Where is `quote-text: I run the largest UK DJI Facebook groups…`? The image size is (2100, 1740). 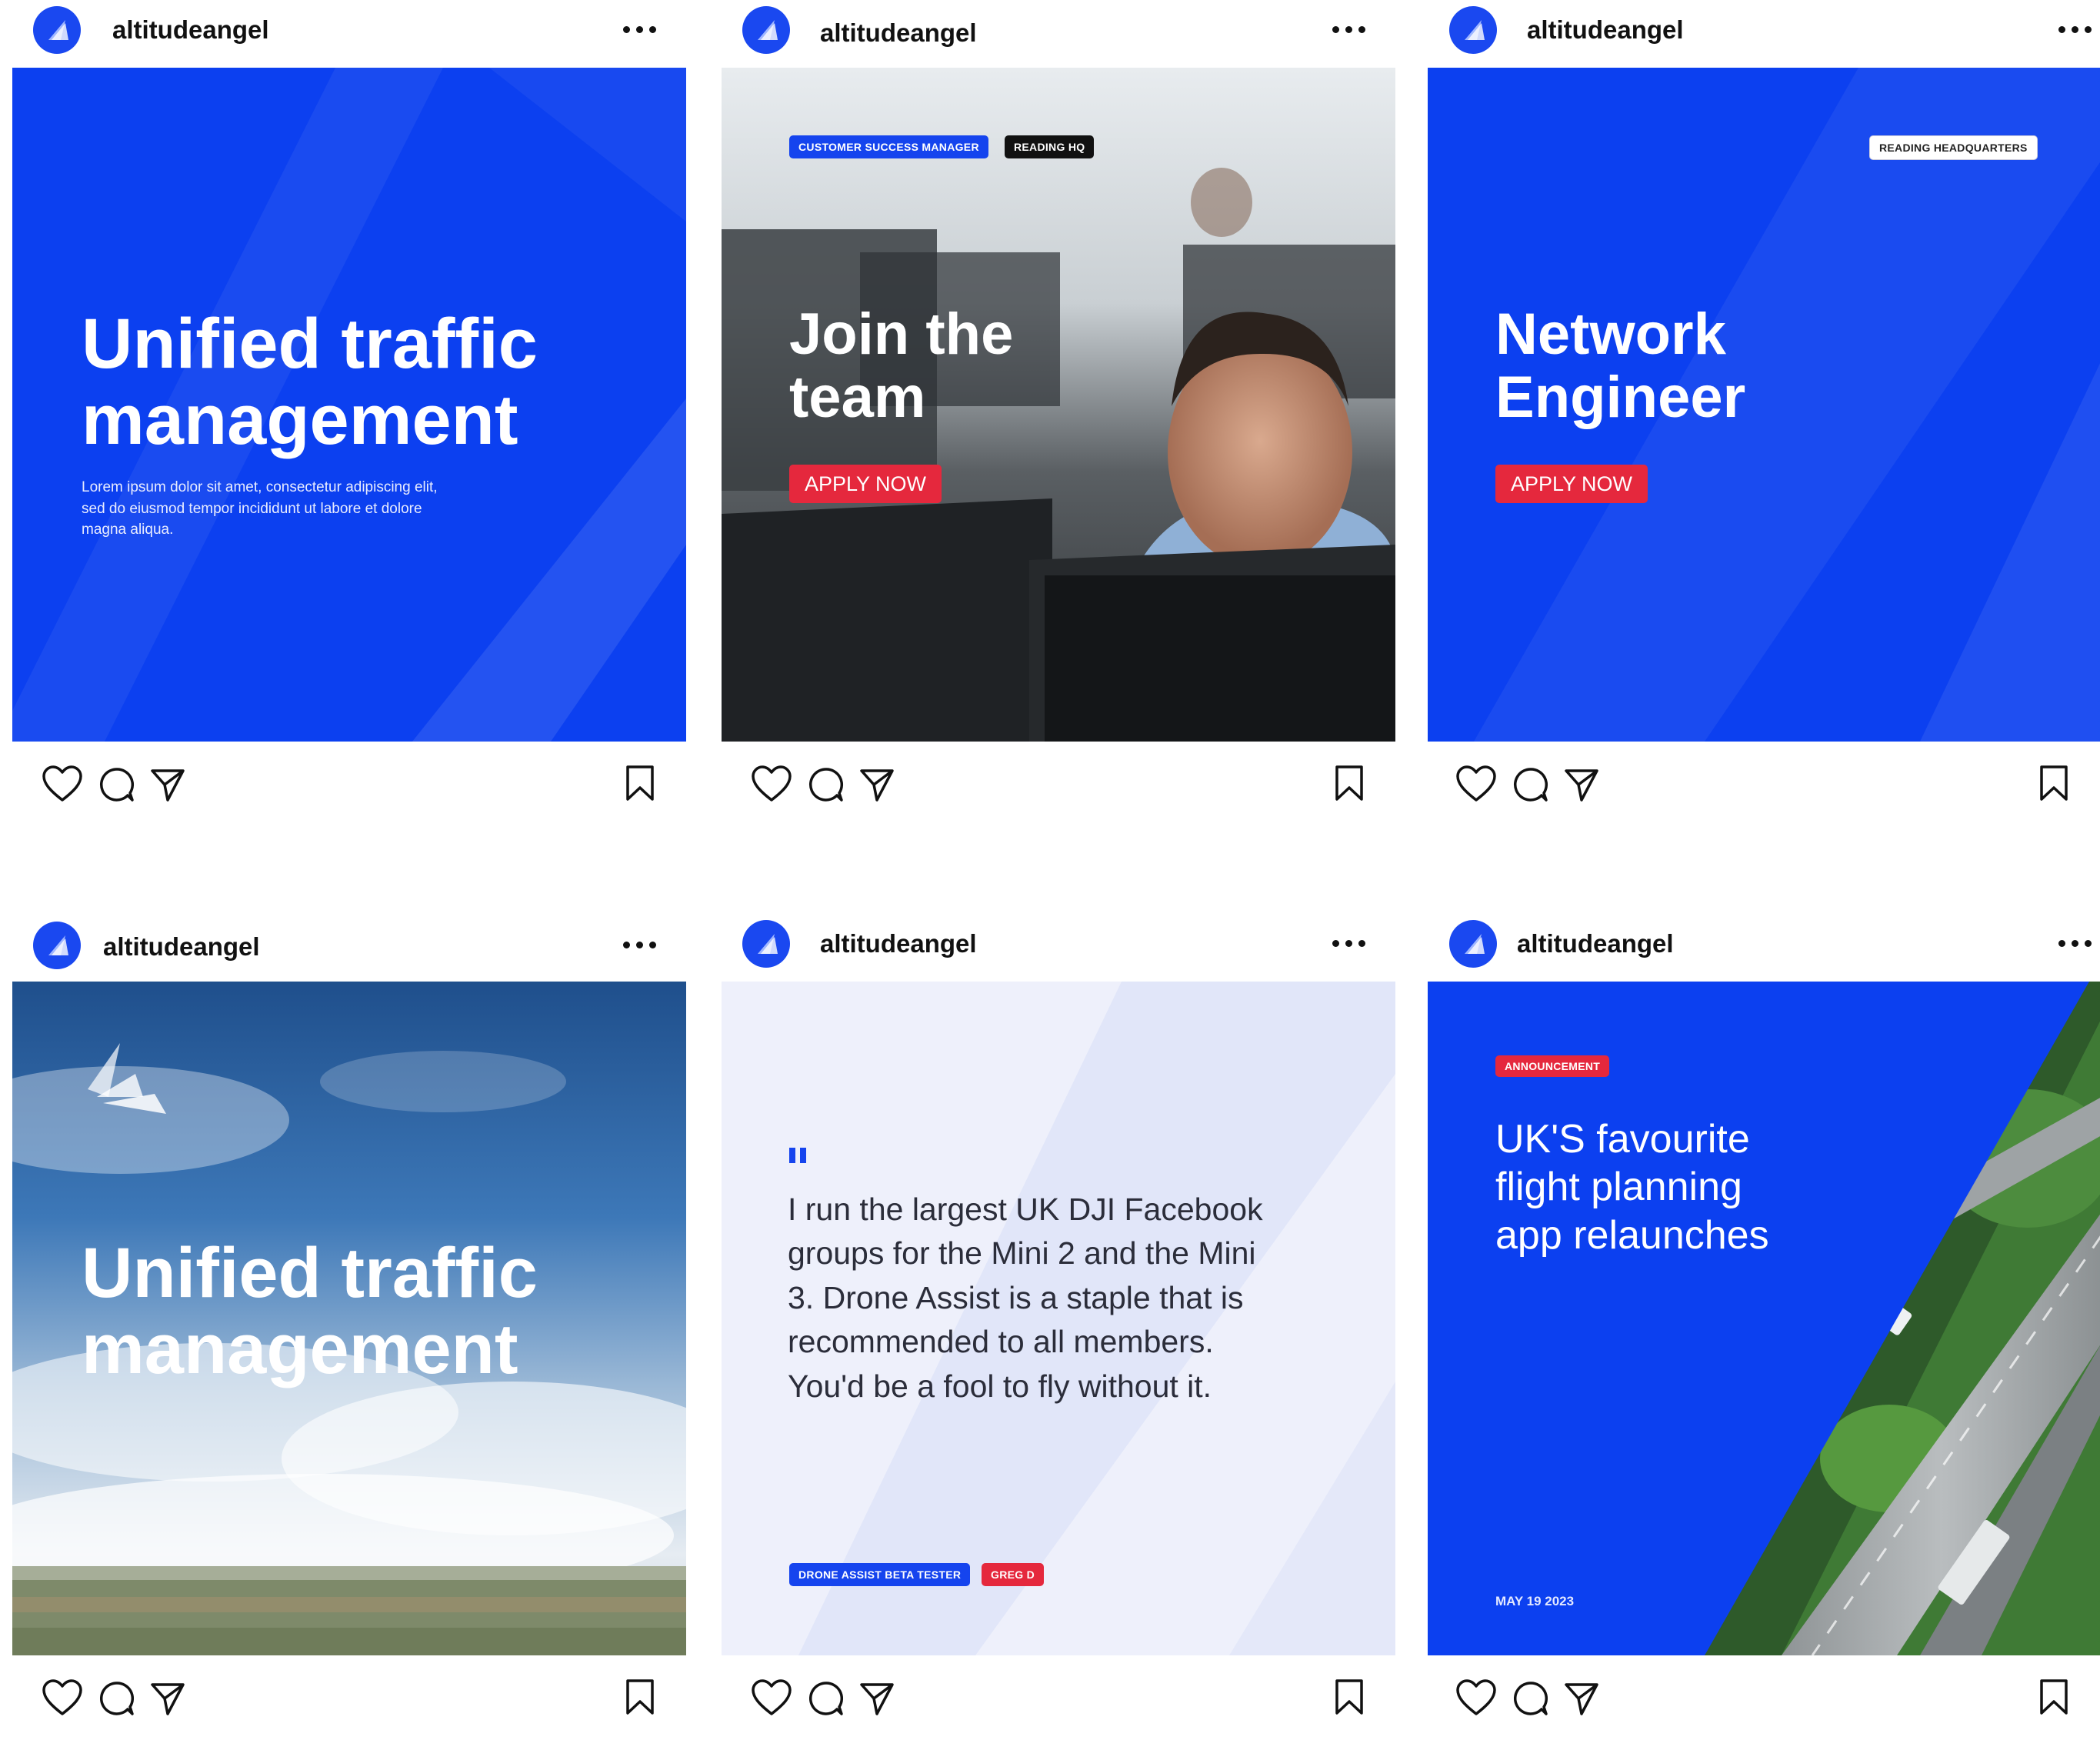
quote-text: I run the largest UK DJI Facebook groups… is located at coordinates (1026, 1298).